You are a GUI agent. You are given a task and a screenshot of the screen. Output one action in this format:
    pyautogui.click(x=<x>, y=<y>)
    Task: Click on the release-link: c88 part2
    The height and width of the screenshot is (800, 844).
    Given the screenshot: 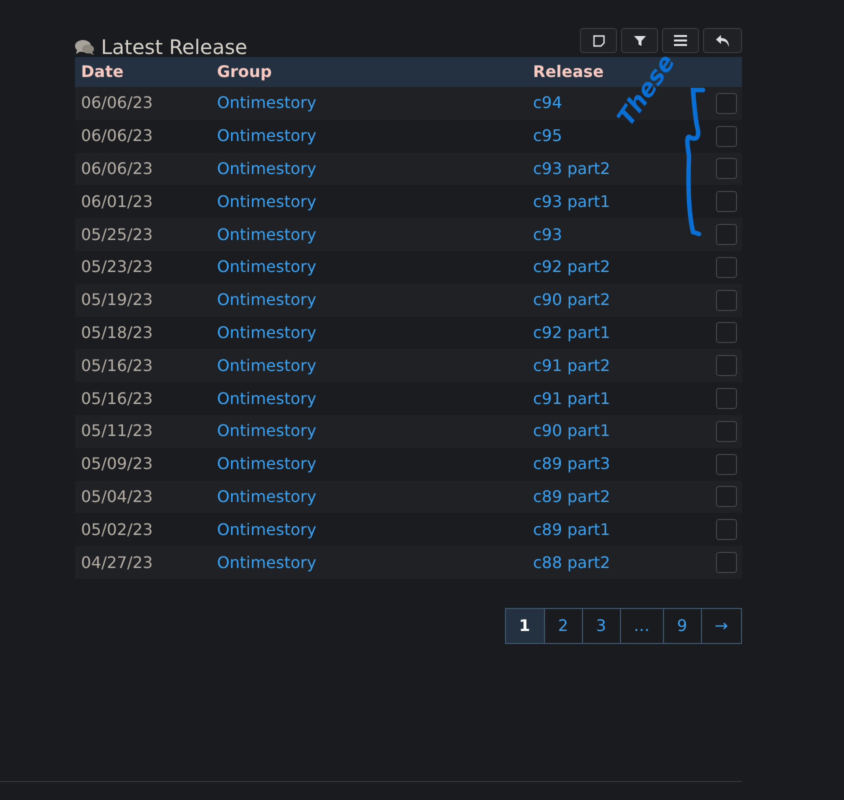 What is the action you would take?
    pyautogui.click(x=619, y=562)
    